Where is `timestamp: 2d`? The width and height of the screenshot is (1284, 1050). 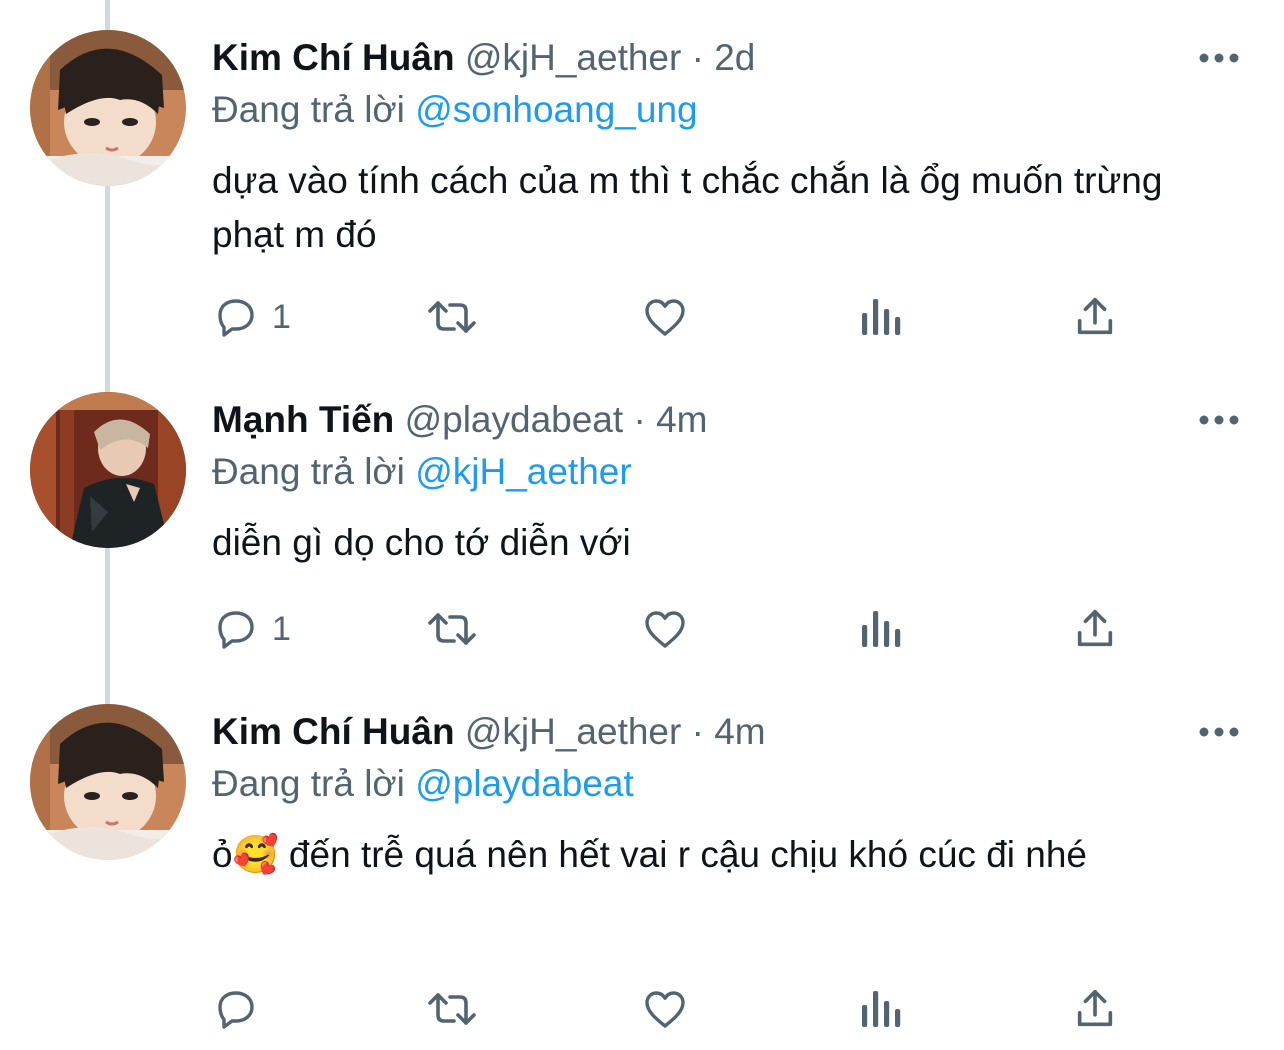 timestamp: 2d is located at coordinates (734, 57).